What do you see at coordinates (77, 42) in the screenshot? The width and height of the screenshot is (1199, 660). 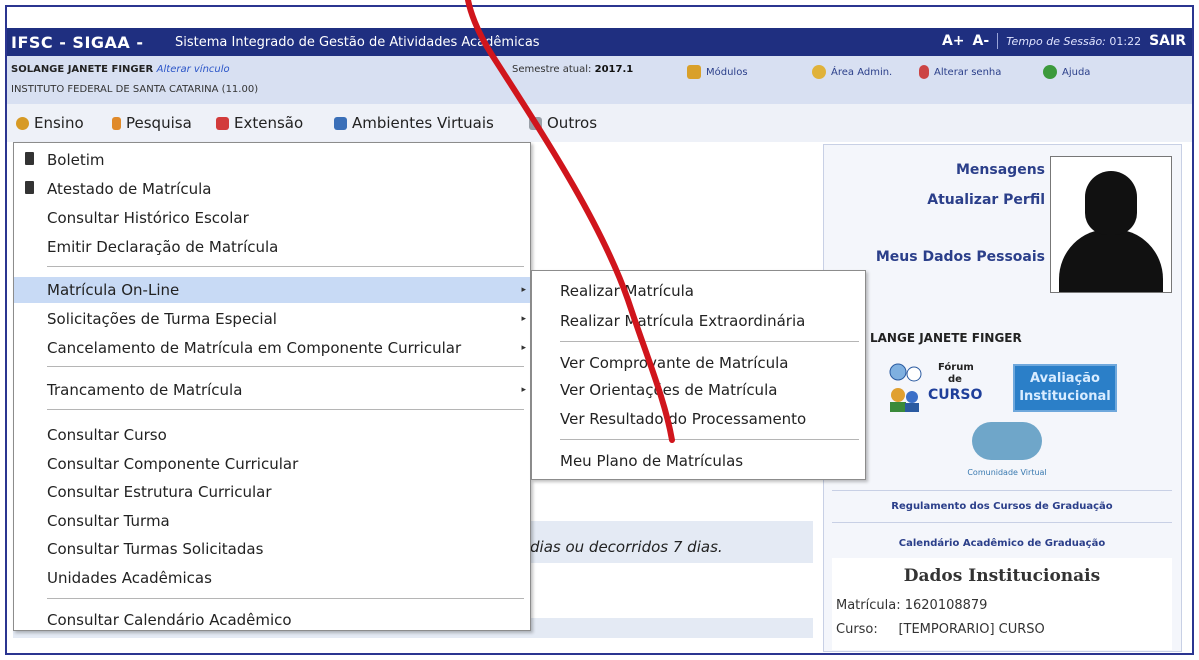 I see `brand-title: IFSC - SIGAA -` at bounding box center [77, 42].